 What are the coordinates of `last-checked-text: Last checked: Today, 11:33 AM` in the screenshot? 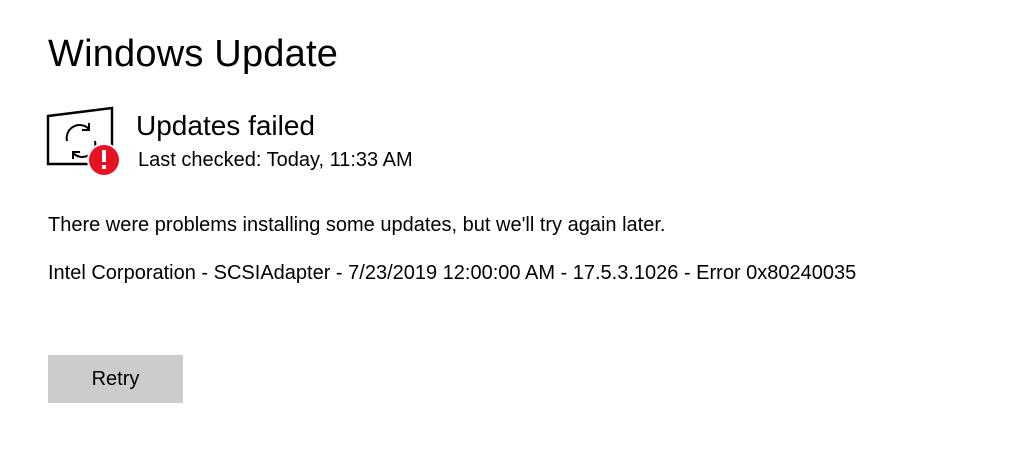 It's located at (275, 160).